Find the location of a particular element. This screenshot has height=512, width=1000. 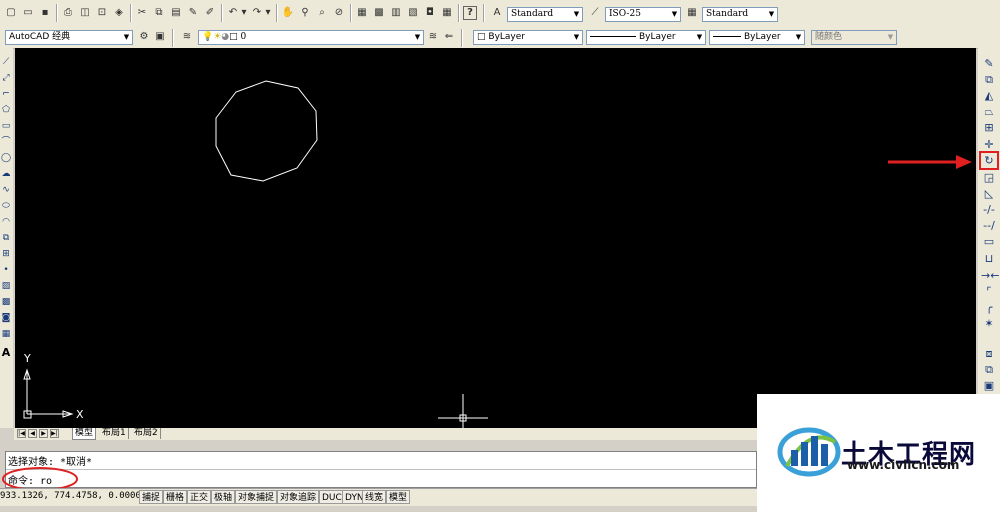

gradient-icon: ▩ is located at coordinates (6, 302).